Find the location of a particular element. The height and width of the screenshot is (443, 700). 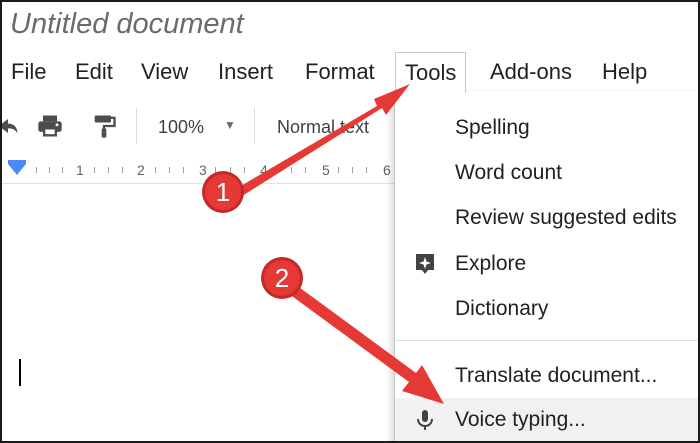

menu-view: View is located at coordinates (164, 72).